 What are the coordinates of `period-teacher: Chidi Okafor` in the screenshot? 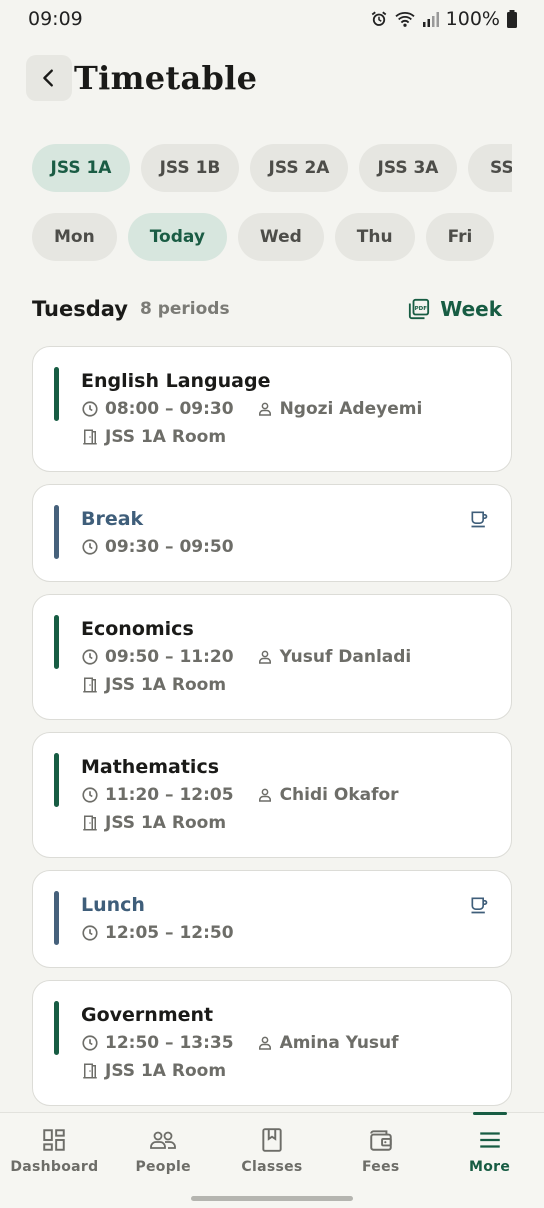 It's located at (339, 795).